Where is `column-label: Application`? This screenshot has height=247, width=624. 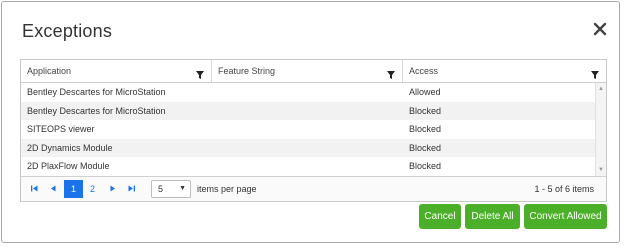
column-label: Application is located at coordinates (49, 71).